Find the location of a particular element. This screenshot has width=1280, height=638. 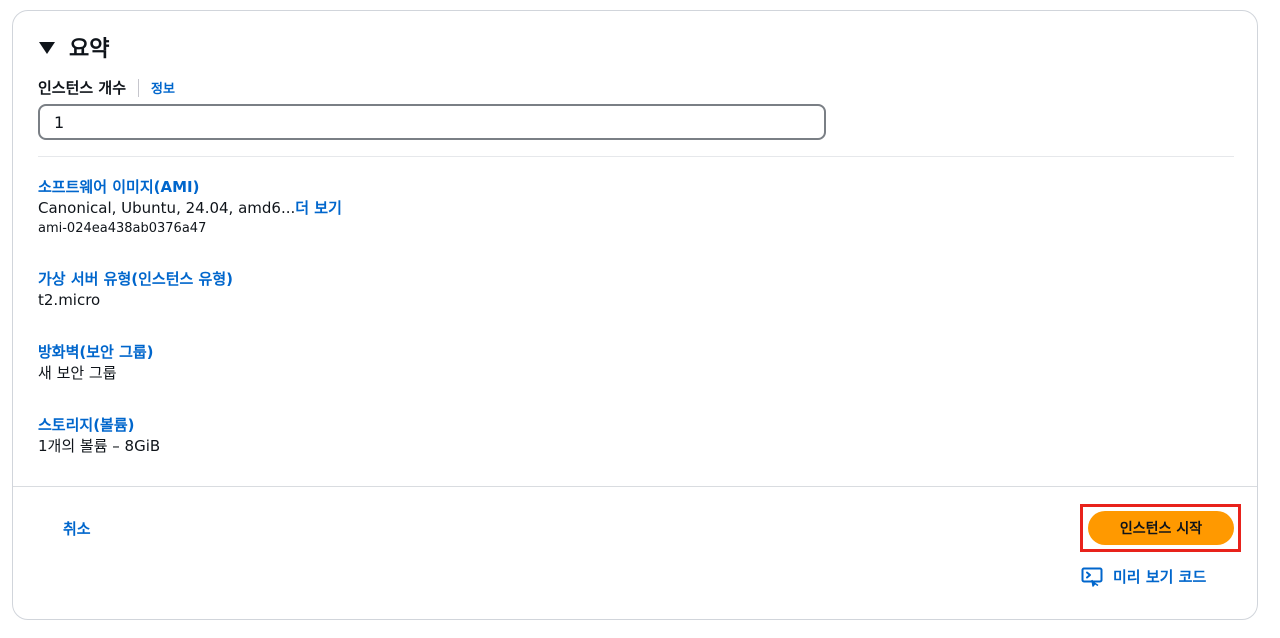

ami-value: Canonical, Ubuntu, 24.04, amd6...더 보기 is located at coordinates (190, 208).